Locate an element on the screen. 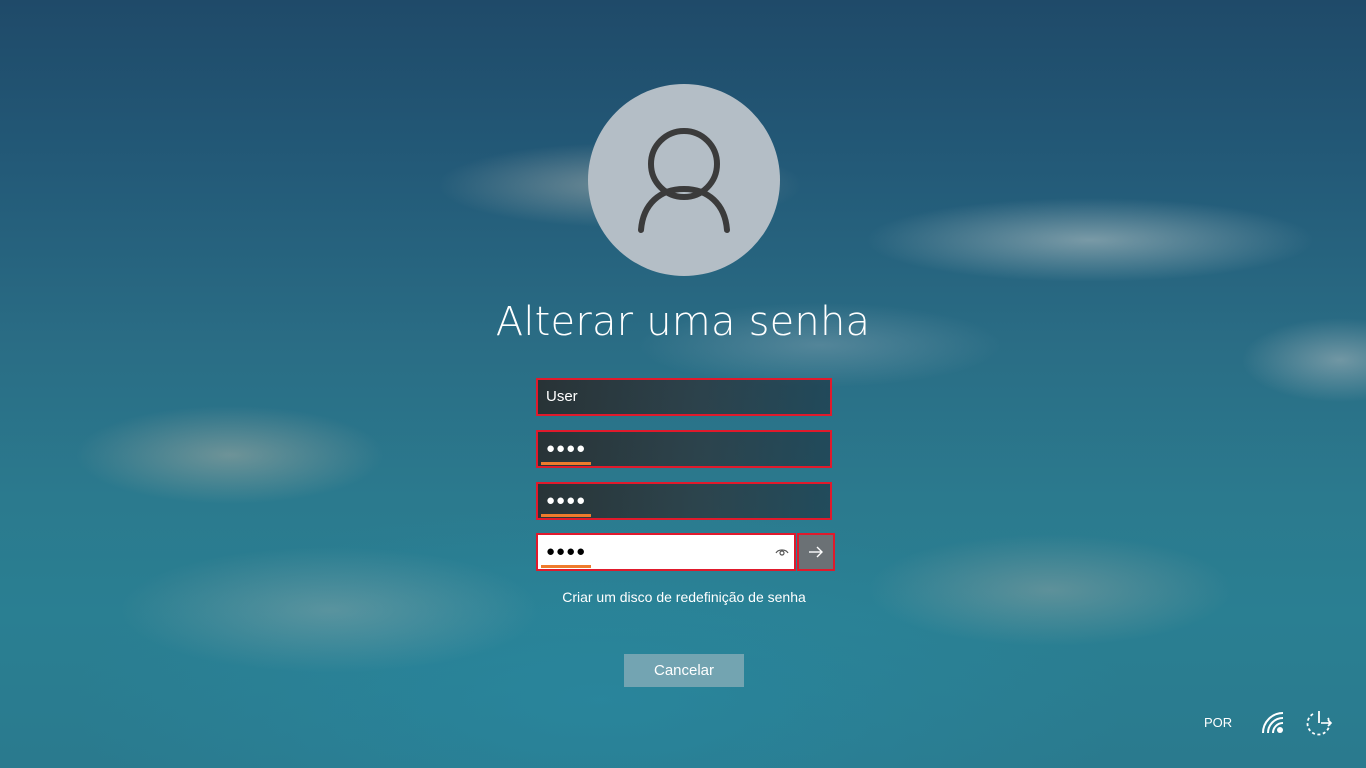 This screenshot has width=1366, height=768. cancel-button: Cancelar is located at coordinates (684, 670).